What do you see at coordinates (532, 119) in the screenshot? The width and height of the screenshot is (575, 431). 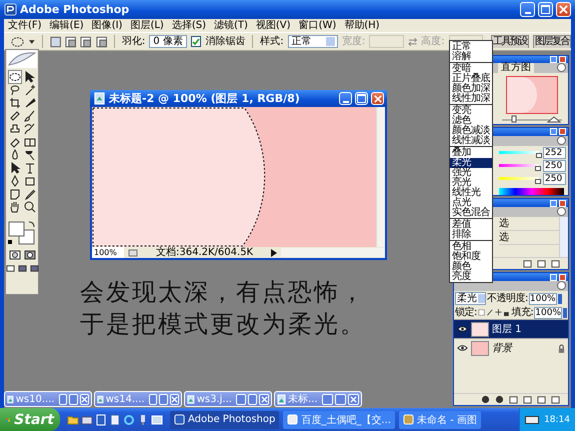 I see `zoom-slider-icon` at bounding box center [532, 119].